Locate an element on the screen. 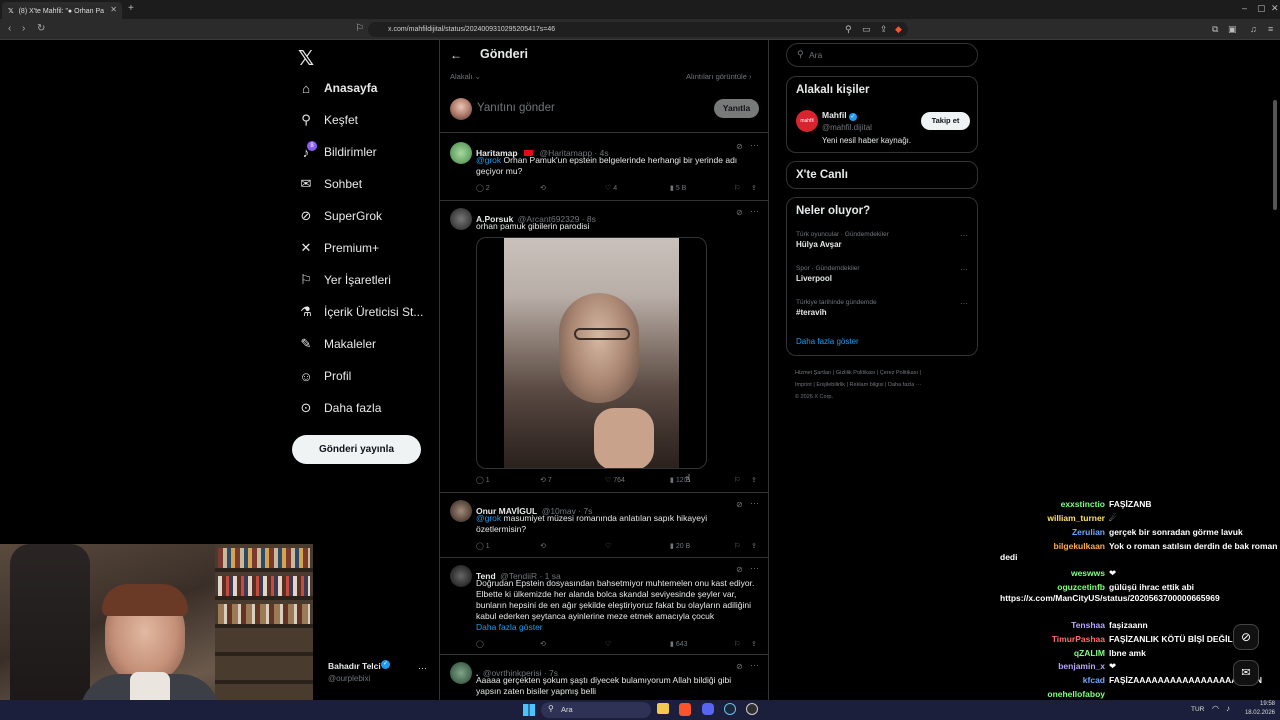 This screenshot has height=720, width=1280. forward-icon: › is located at coordinates (23, 28).